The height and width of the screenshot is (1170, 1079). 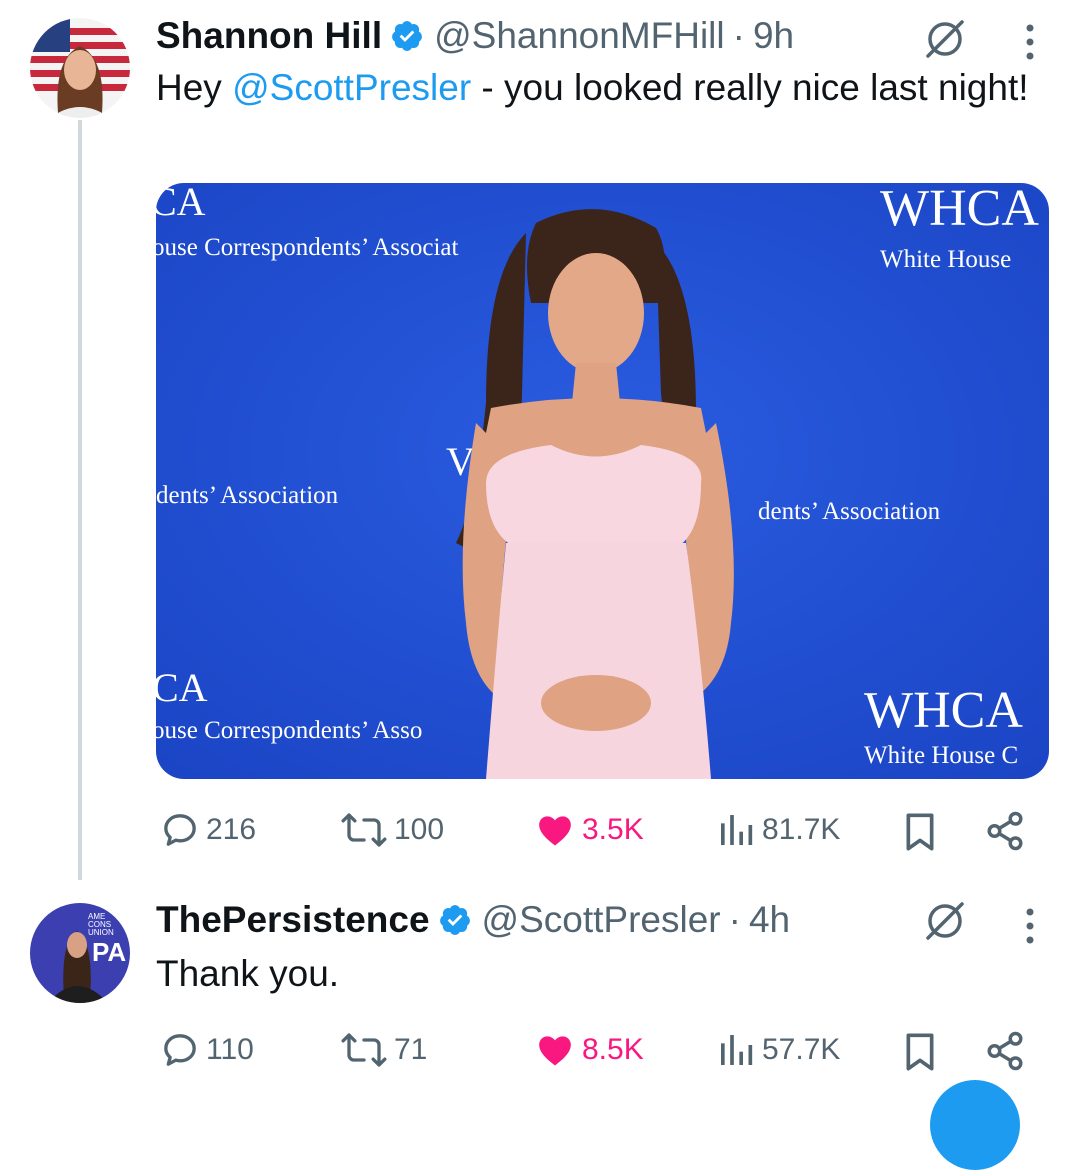 I want to click on author-name: Shannon Hill, so click(x=269, y=36).